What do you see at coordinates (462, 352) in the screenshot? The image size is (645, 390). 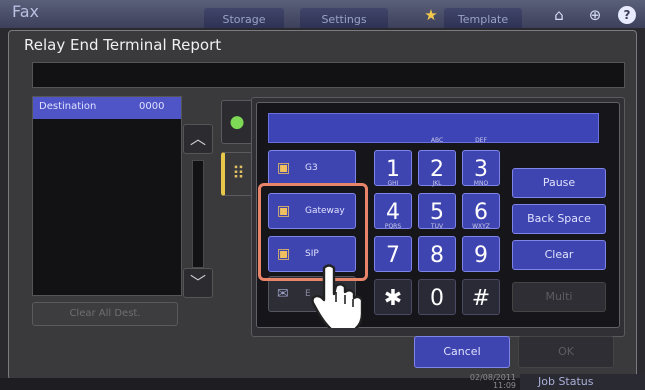 I see `cancel-button: Cancel` at bounding box center [462, 352].